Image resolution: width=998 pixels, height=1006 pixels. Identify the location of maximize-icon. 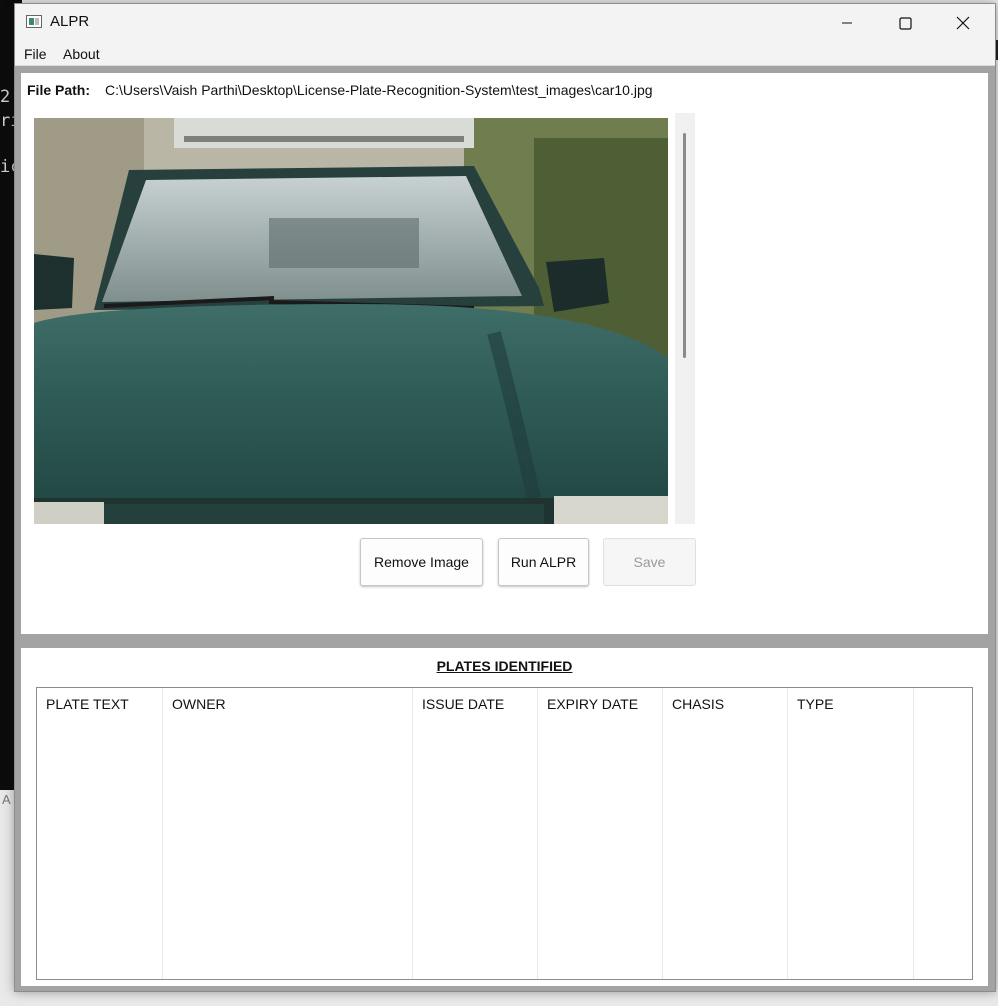
(905, 23).